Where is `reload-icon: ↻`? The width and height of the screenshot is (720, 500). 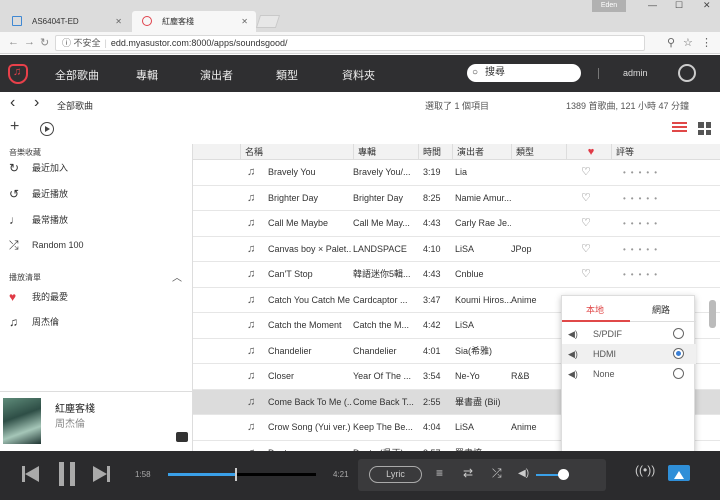 reload-icon: ↻ is located at coordinates (44, 42).